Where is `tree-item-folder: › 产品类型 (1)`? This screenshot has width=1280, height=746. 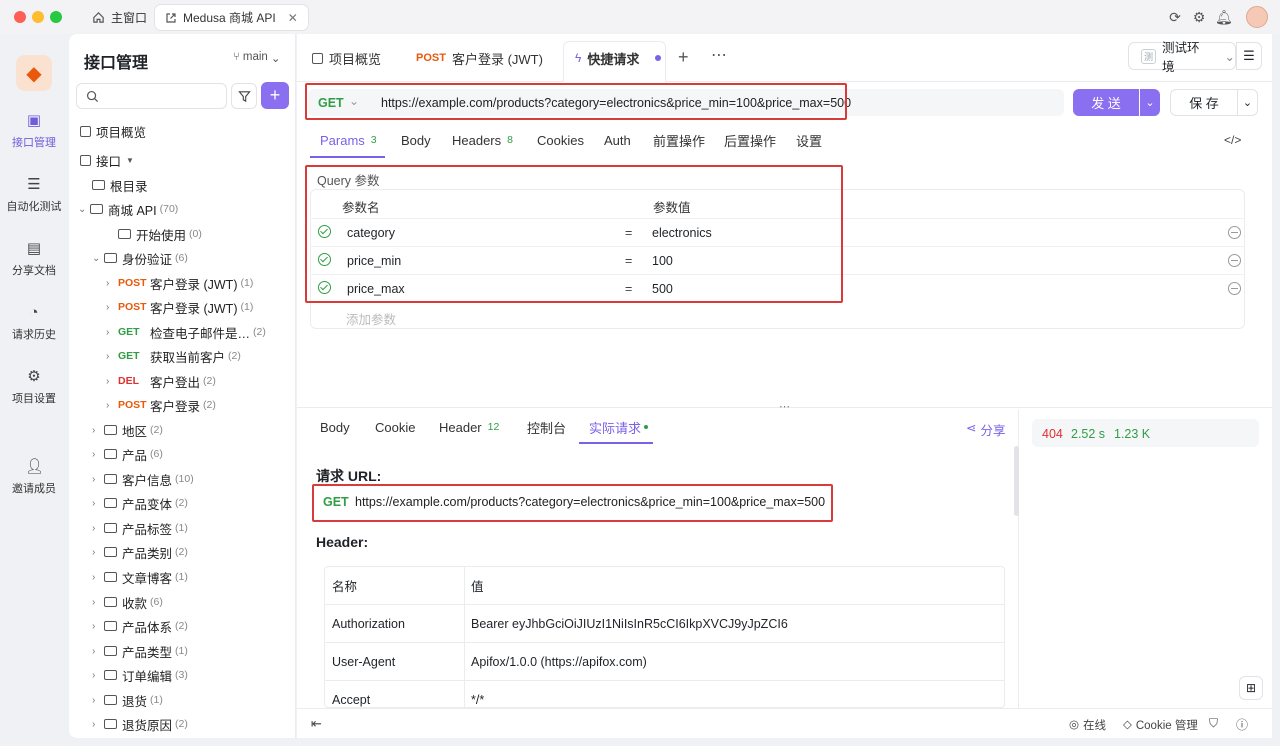 tree-item-folder: › 产品类型 (1) is located at coordinates (140, 651).